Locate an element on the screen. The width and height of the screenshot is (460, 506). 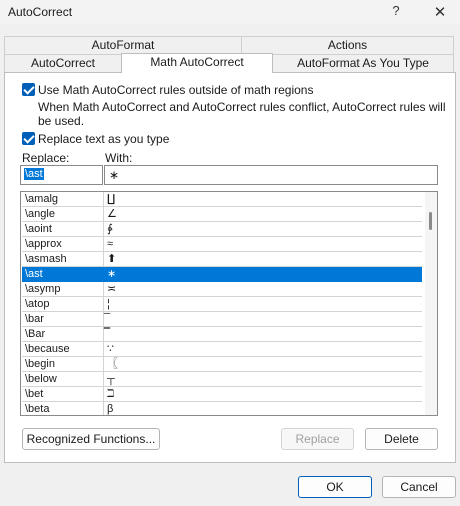
replace-input: \ast is located at coordinates (61, 175).